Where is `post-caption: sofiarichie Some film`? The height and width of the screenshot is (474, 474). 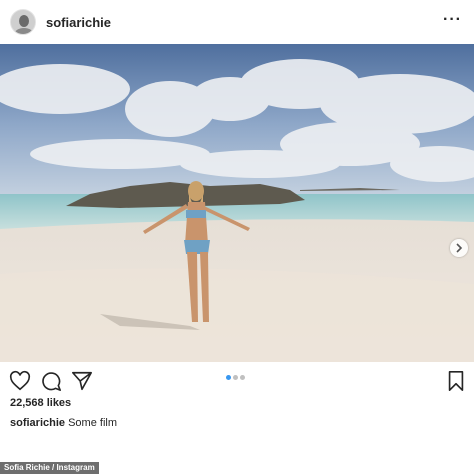 post-caption: sofiarichie Some film is located at coordinates (63, 423).